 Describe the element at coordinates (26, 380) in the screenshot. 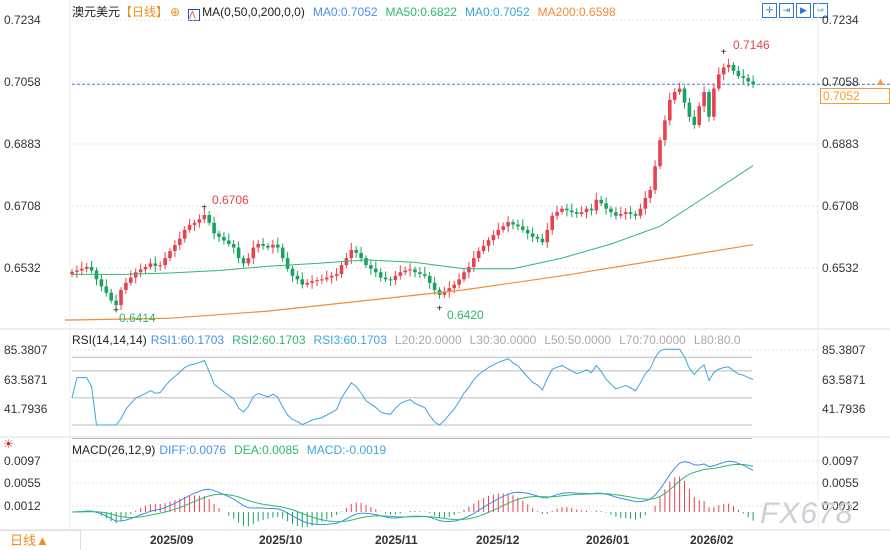

I see `rsi-tick-left: 63.5871` at that location.